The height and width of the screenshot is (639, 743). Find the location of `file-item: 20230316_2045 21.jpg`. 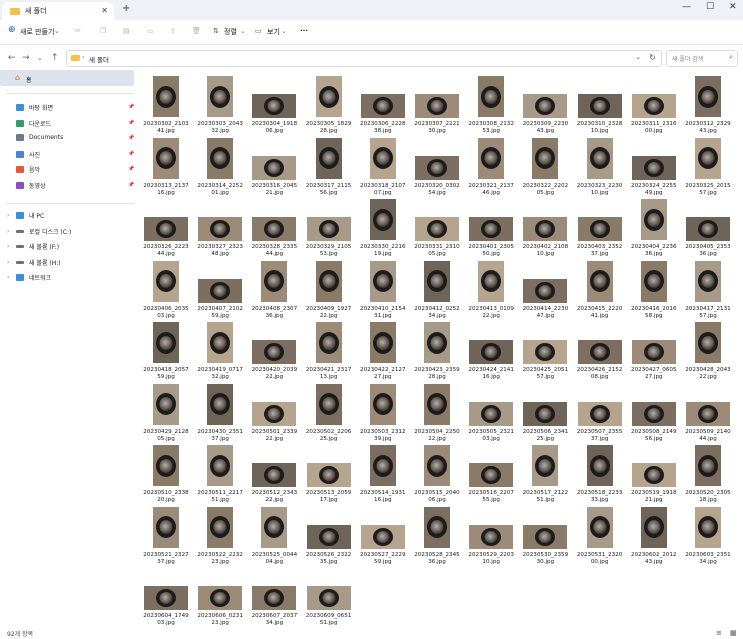

file-item: 20230316_2045 21.jpg is located at coordinates (274, 167).